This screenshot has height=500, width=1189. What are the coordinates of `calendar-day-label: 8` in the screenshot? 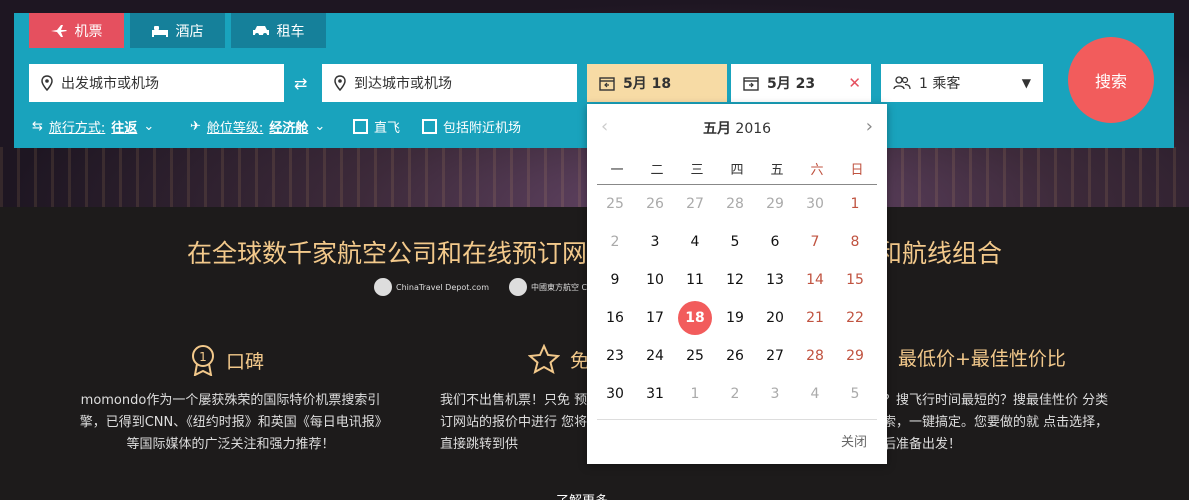 It's located at (855, 242).